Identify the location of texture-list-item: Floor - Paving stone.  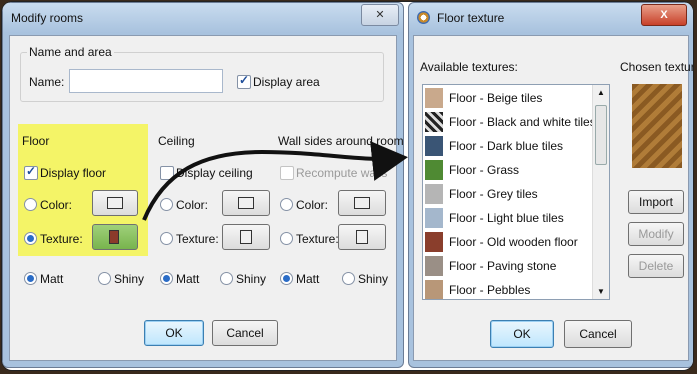
(516, 266).